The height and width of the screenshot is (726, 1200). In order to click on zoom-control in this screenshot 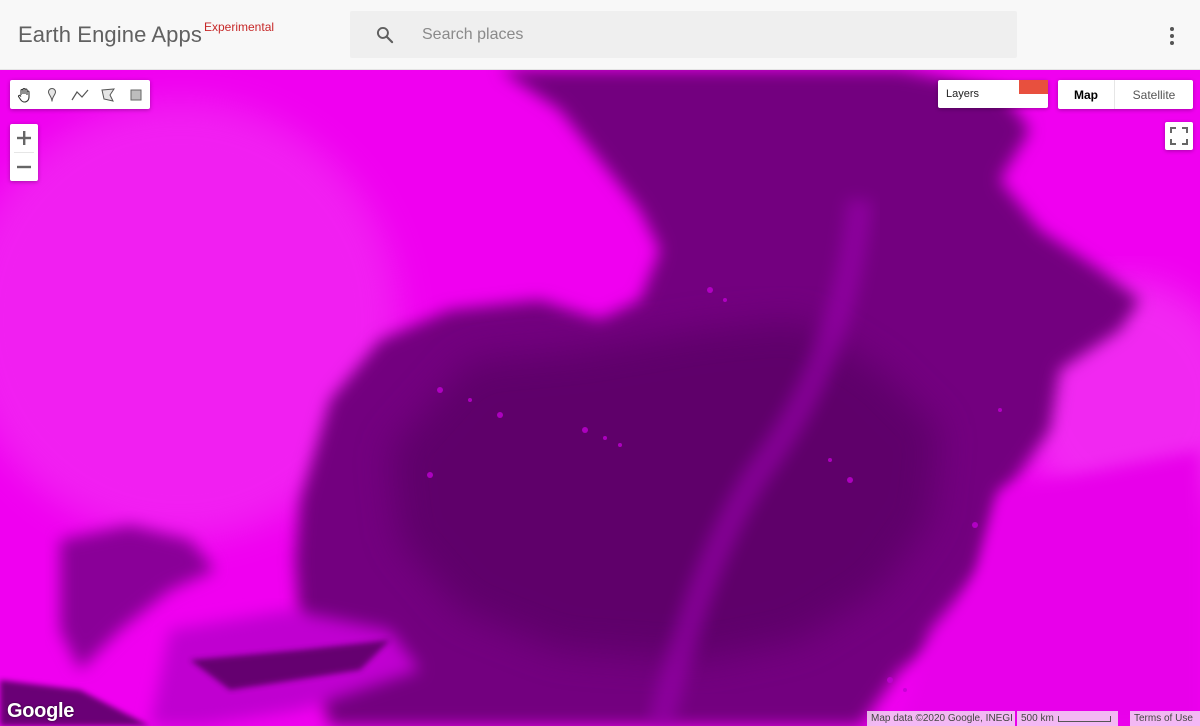, I will do `click(24, 152)`.